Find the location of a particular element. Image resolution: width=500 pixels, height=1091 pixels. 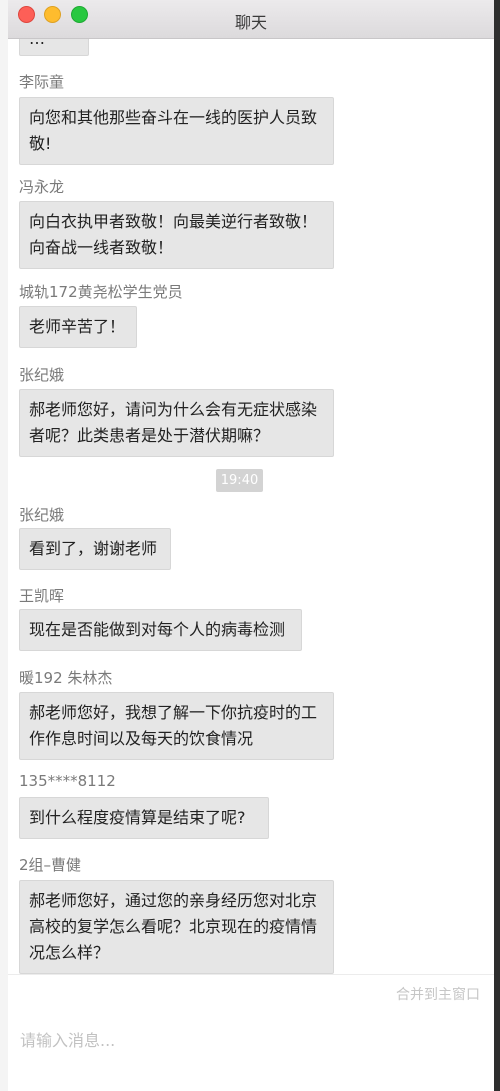

message-bubble: 向您和其他那些奋斗在一线的医护人员致敬! is located at coordinates (176, 131).